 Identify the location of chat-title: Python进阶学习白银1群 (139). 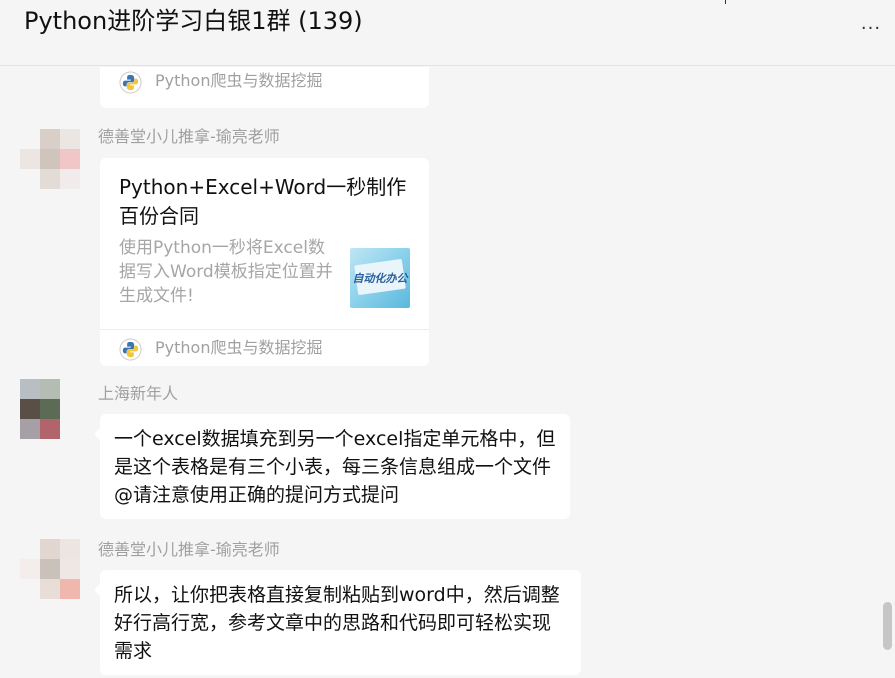
(193, 21).